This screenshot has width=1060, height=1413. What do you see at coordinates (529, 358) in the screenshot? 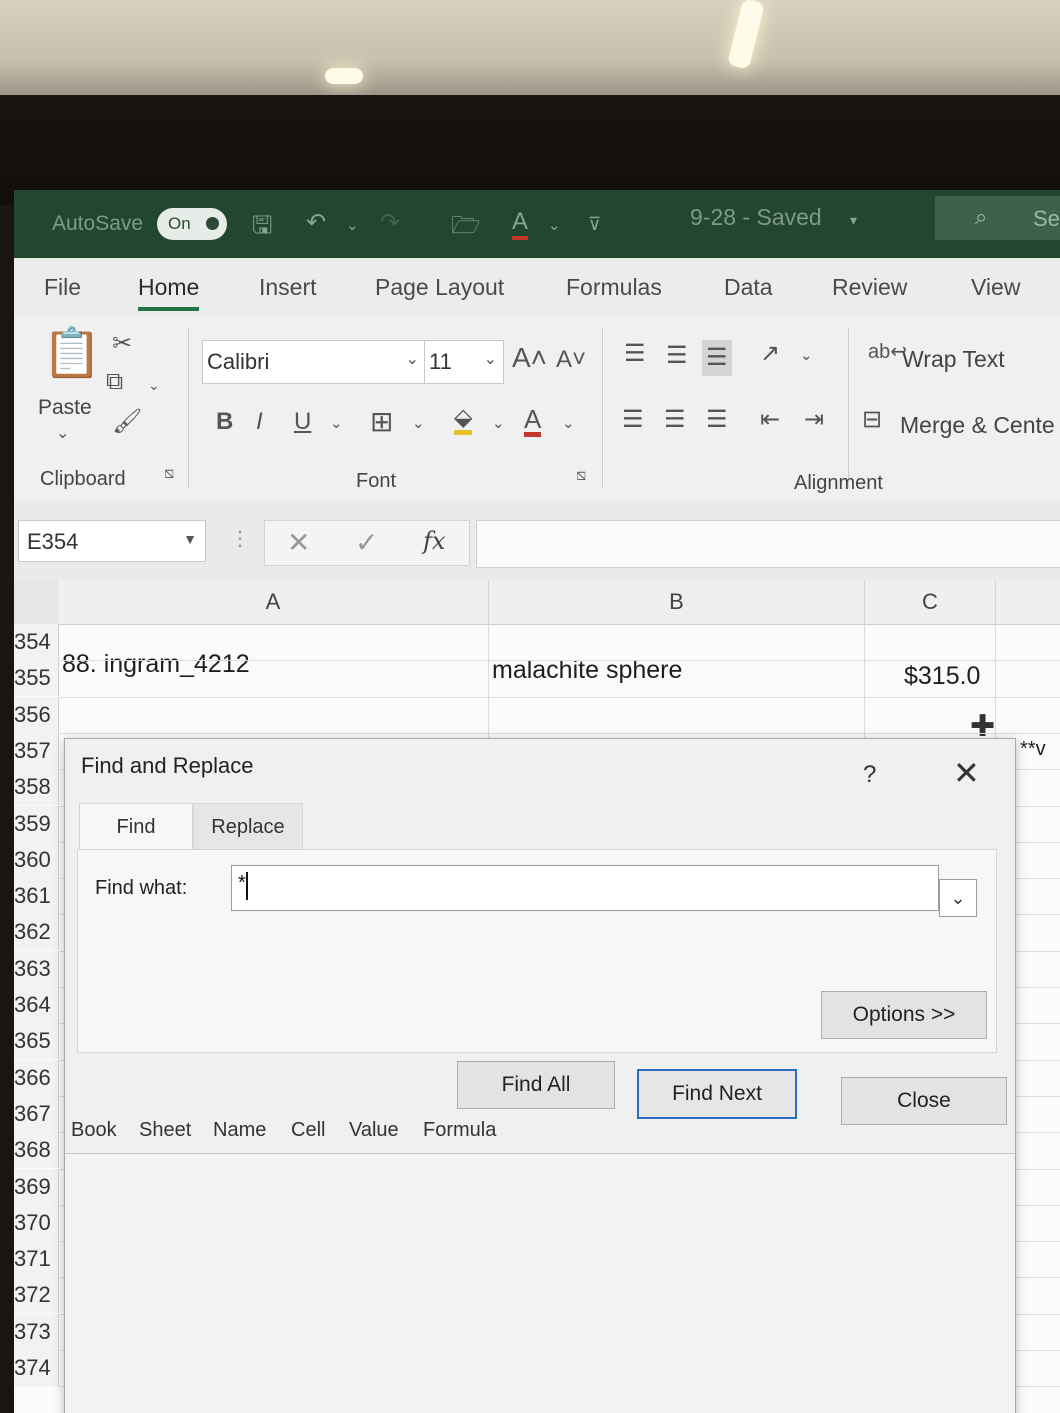
I see `increase-font-icon: A˄` at bounding box center [529, 358].